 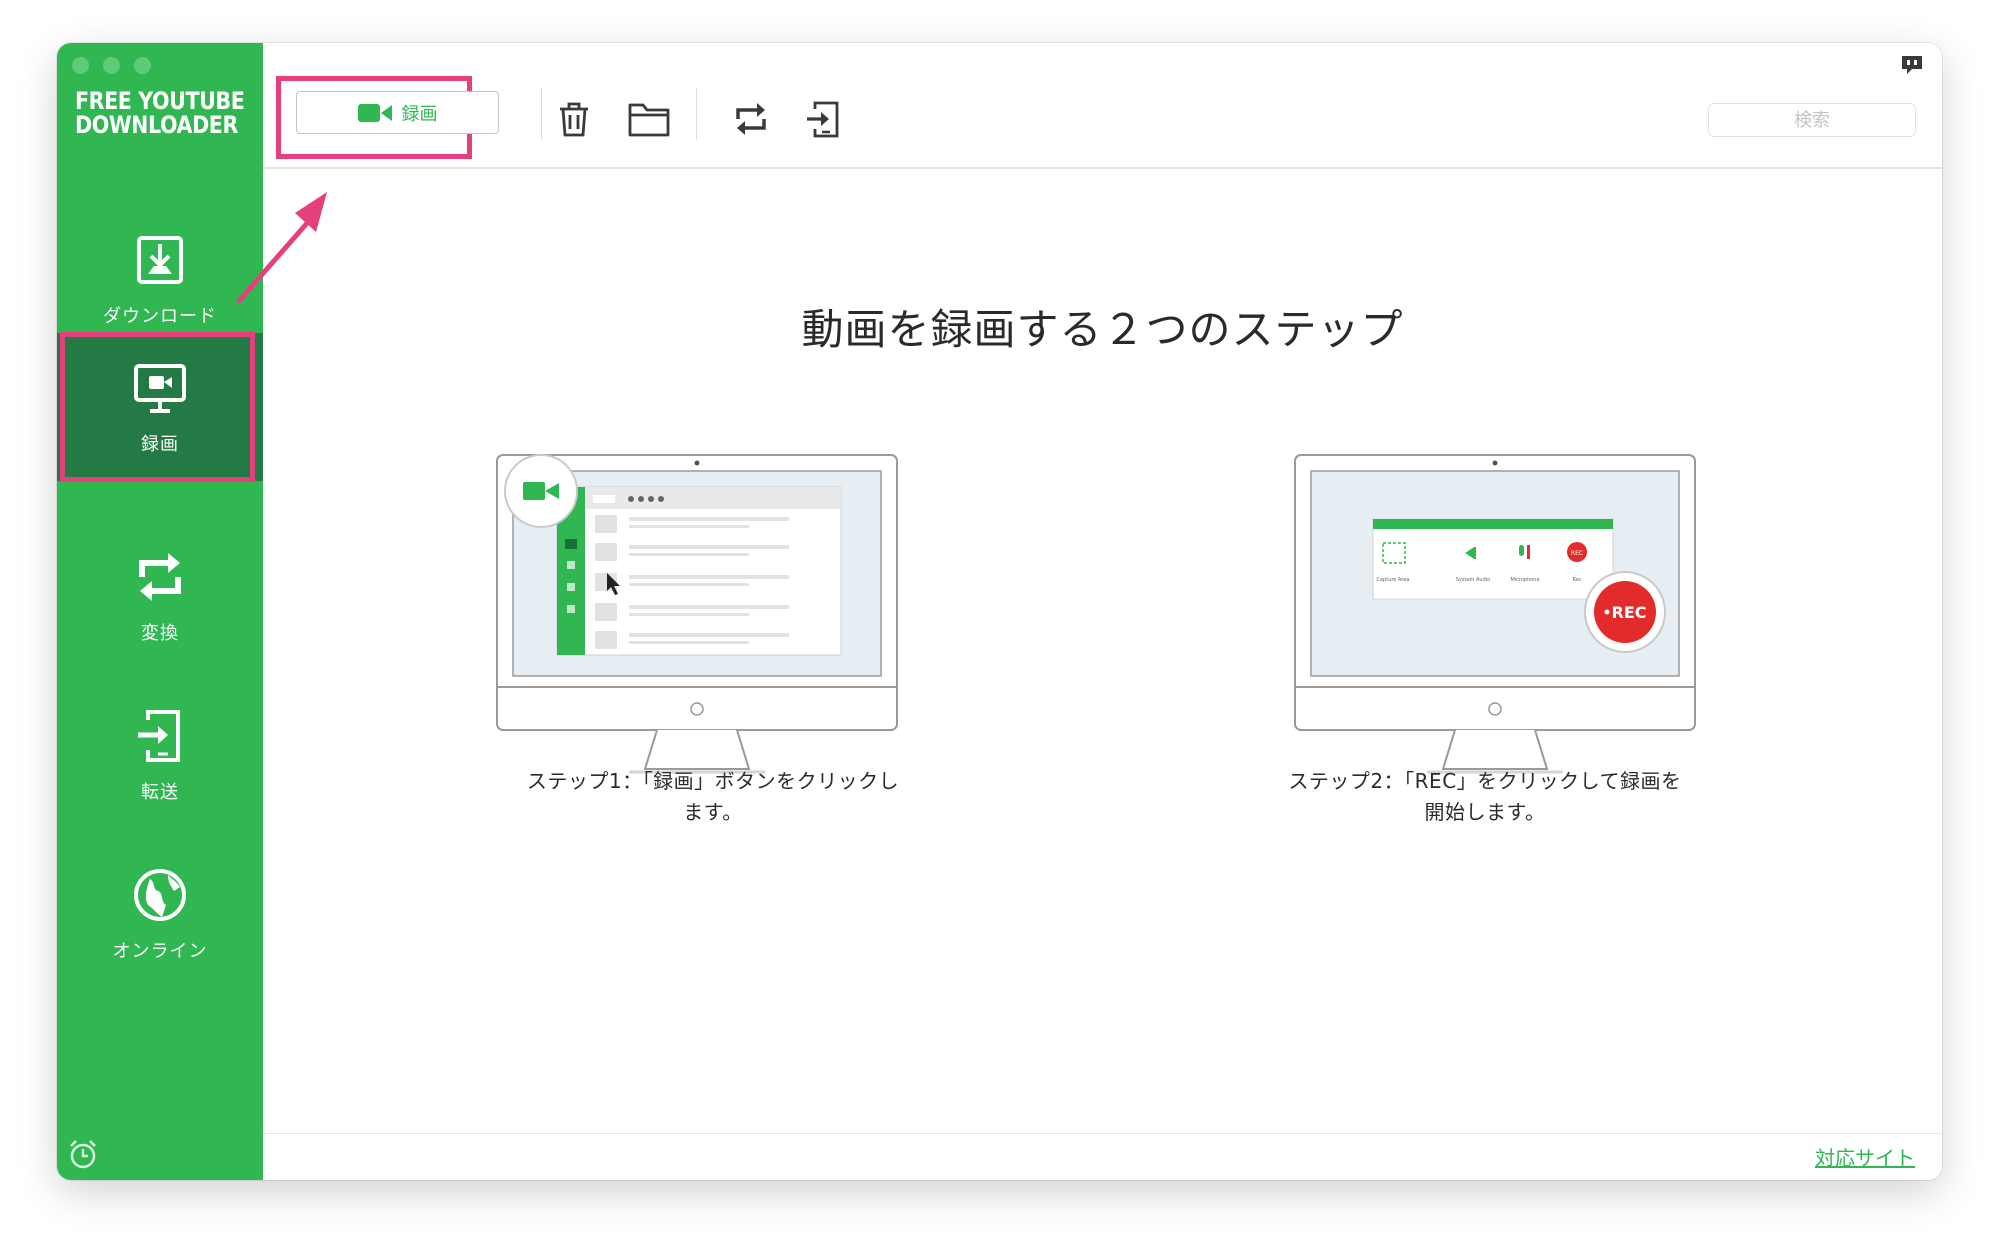 What do you see at coordinates (1812, 120) in the screenshot?
I see `search-input` at bounding box center [1812, 120].